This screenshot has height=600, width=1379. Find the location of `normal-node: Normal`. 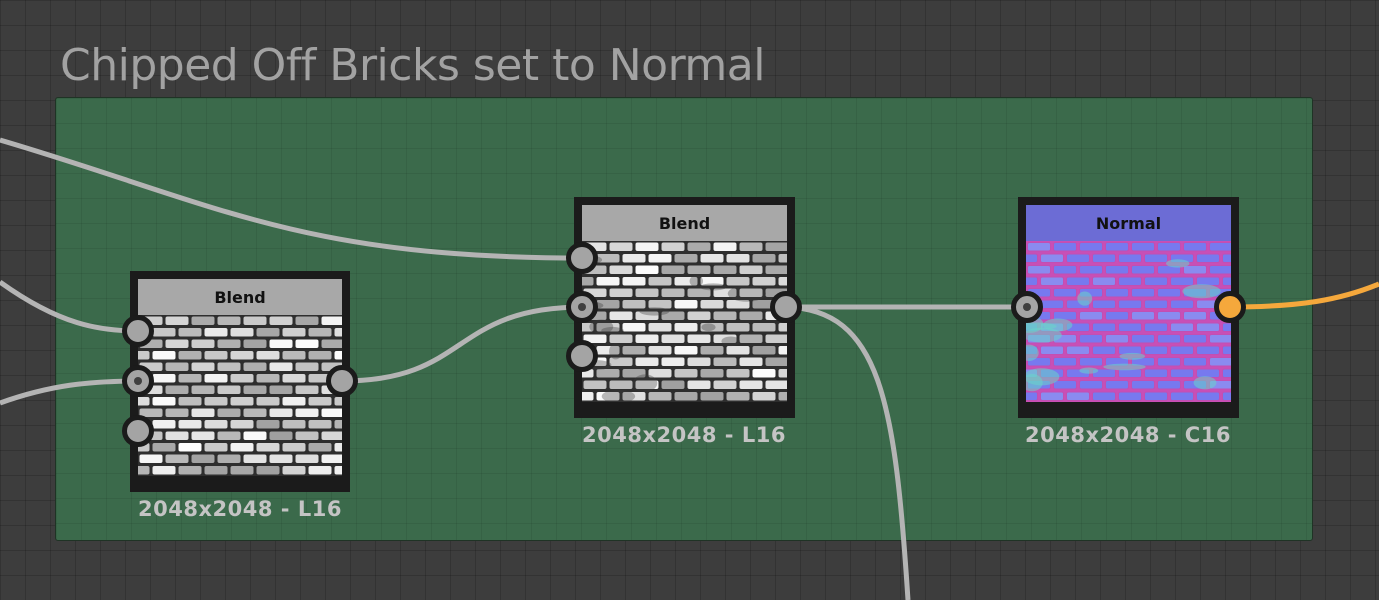

normal-node: Normal is located at coordinates (1128, 307).